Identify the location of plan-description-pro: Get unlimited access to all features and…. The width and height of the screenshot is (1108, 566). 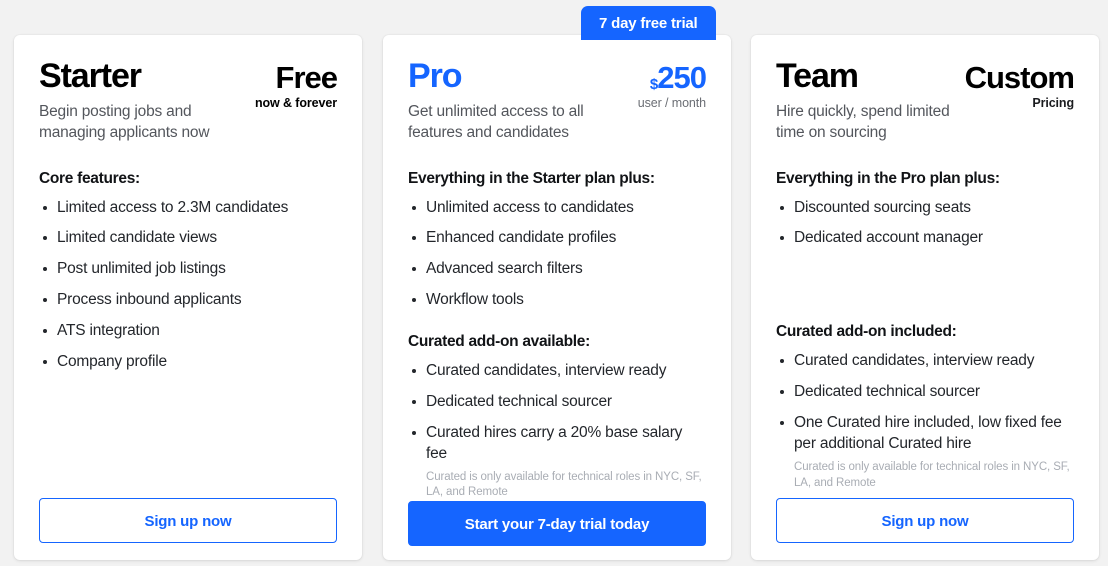
(496, 121).